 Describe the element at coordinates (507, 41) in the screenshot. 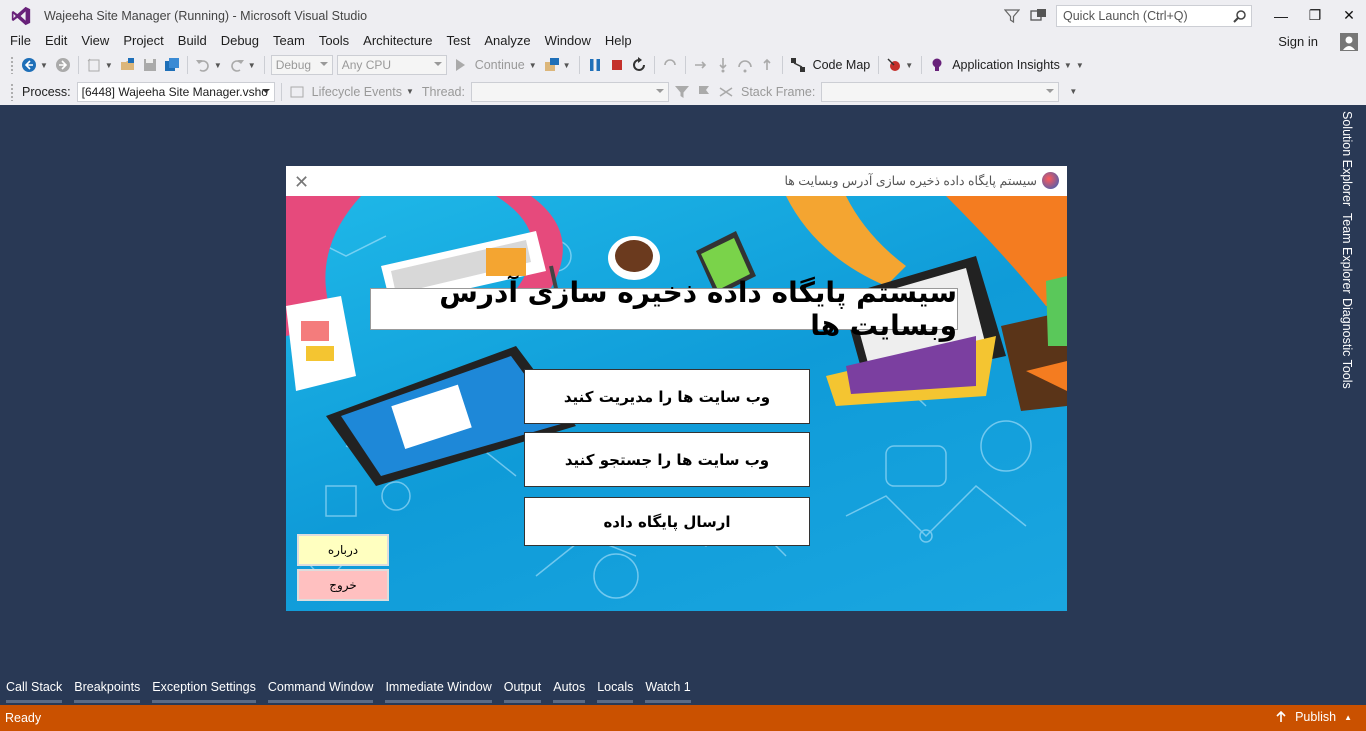

I see `menu-analyze: Analyze` at that location.